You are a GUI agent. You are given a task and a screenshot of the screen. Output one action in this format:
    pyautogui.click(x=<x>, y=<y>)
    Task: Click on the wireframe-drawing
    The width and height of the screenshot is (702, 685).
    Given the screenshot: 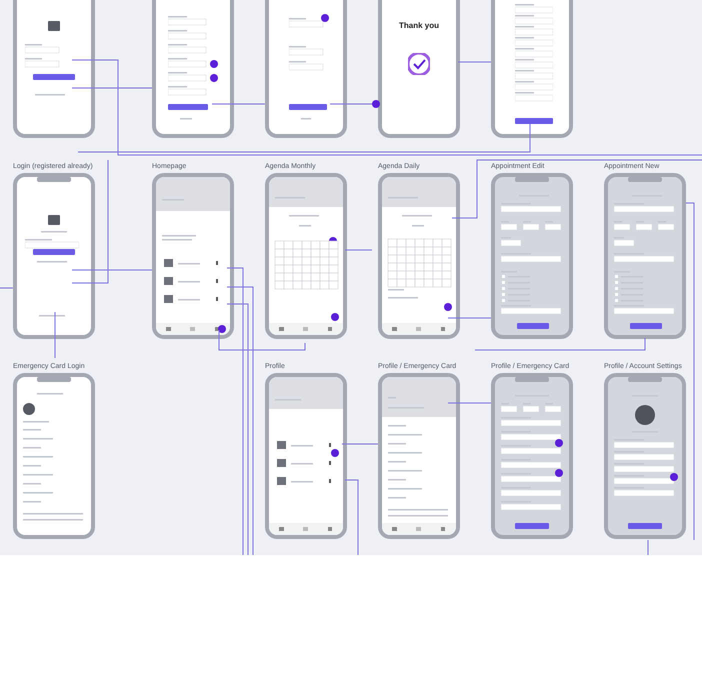 What is the action you would take?
    pyautogui.click(x=419, y=64)
    